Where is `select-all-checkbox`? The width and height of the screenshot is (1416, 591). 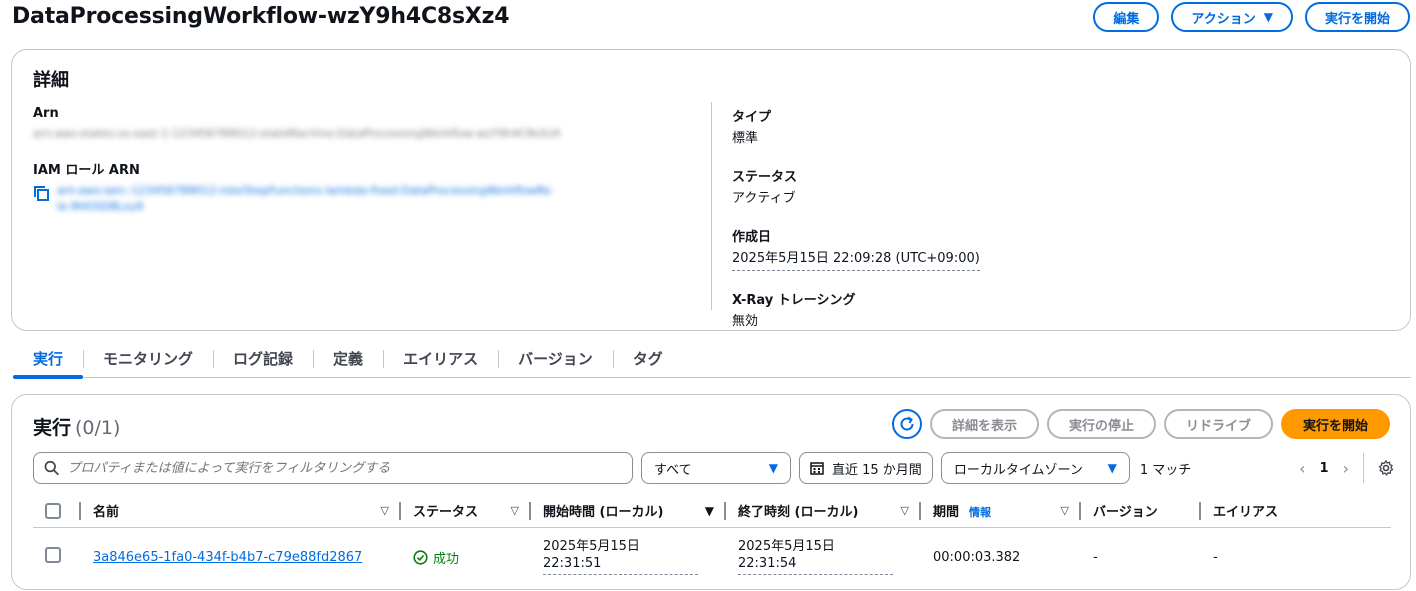
select-all-checkbox is located at coordinates (53, 510).